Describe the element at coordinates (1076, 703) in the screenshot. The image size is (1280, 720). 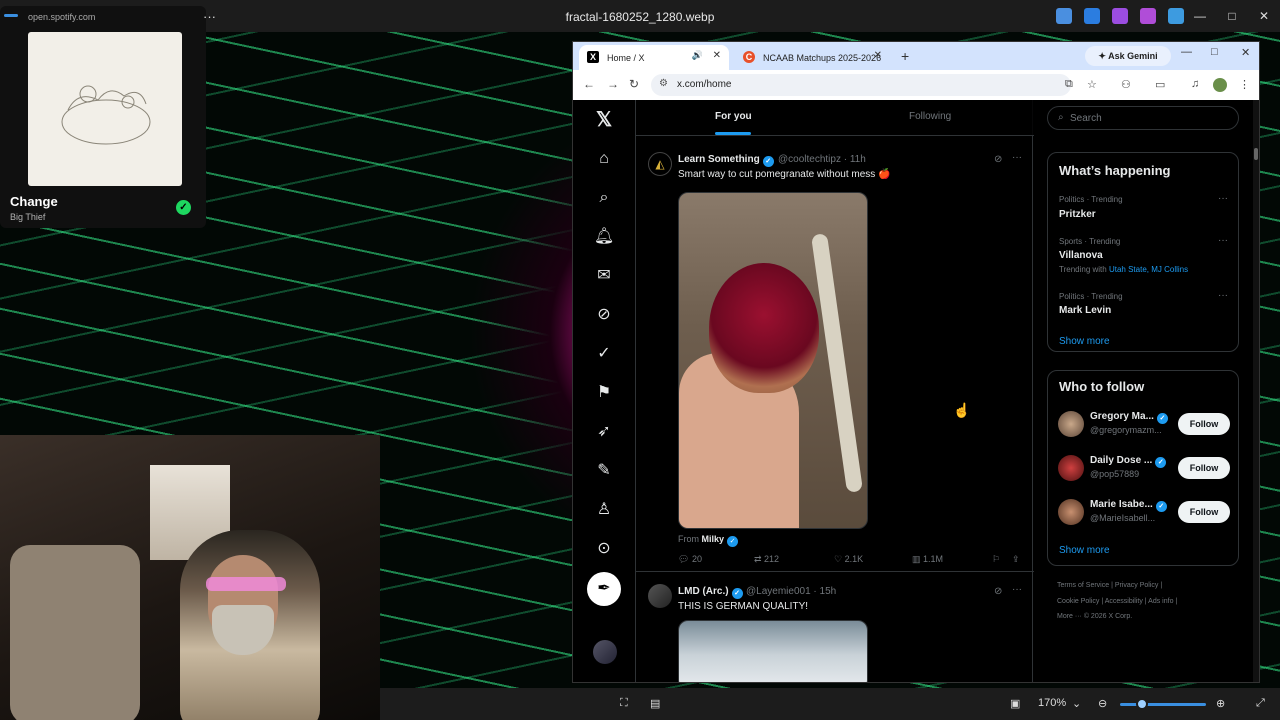
I see `zoom-dropdown-icon: ⌄` at that location.